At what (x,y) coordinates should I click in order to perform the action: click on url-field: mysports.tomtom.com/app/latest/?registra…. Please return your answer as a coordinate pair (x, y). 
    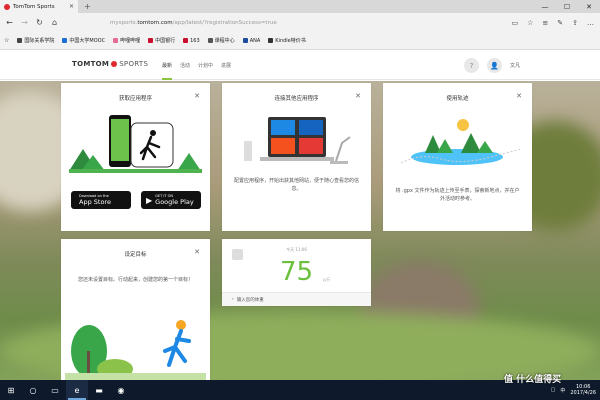
    Looking at the image, I should click on (193, 23).